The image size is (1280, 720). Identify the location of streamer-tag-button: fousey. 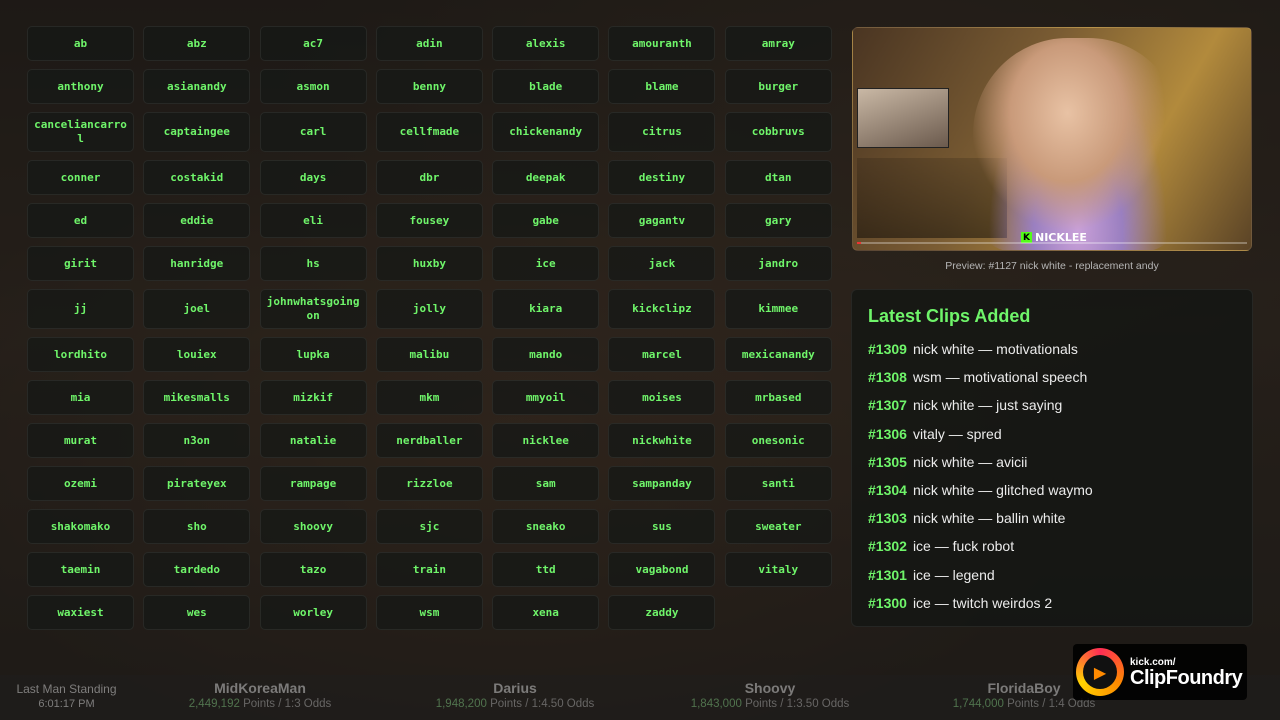
(429, 220).